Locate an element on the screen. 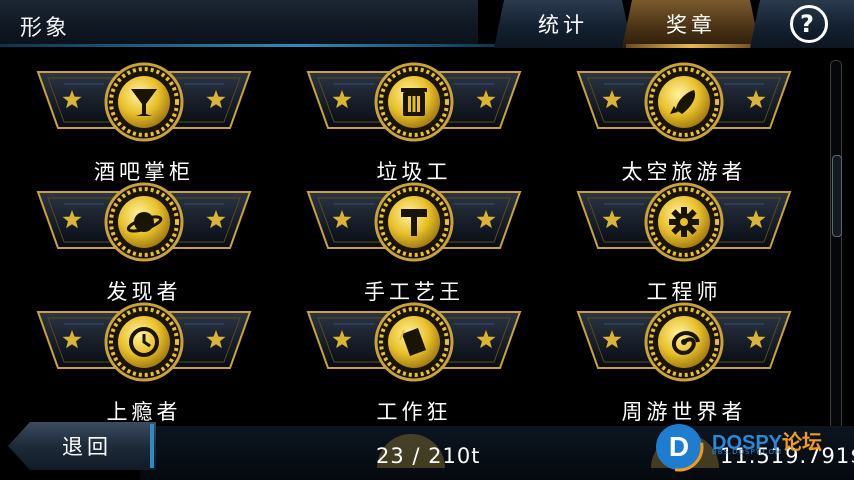  medal-item: 发现者 is located at coordinates (144, 243).